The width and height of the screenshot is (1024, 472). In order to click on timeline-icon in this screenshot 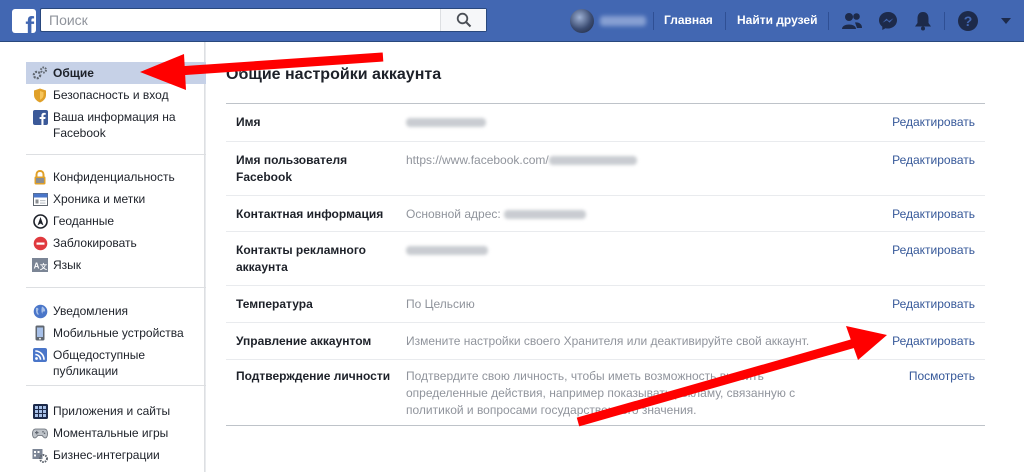, I will do `click(40, 199)`.